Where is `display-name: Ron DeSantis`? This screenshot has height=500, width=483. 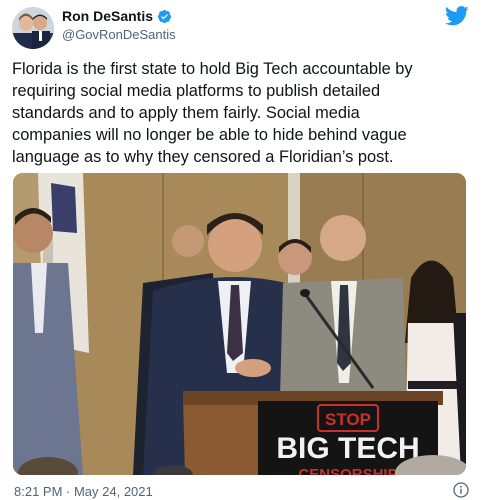 display-name: Ron DeSantis is located at coordinates (107, 16).